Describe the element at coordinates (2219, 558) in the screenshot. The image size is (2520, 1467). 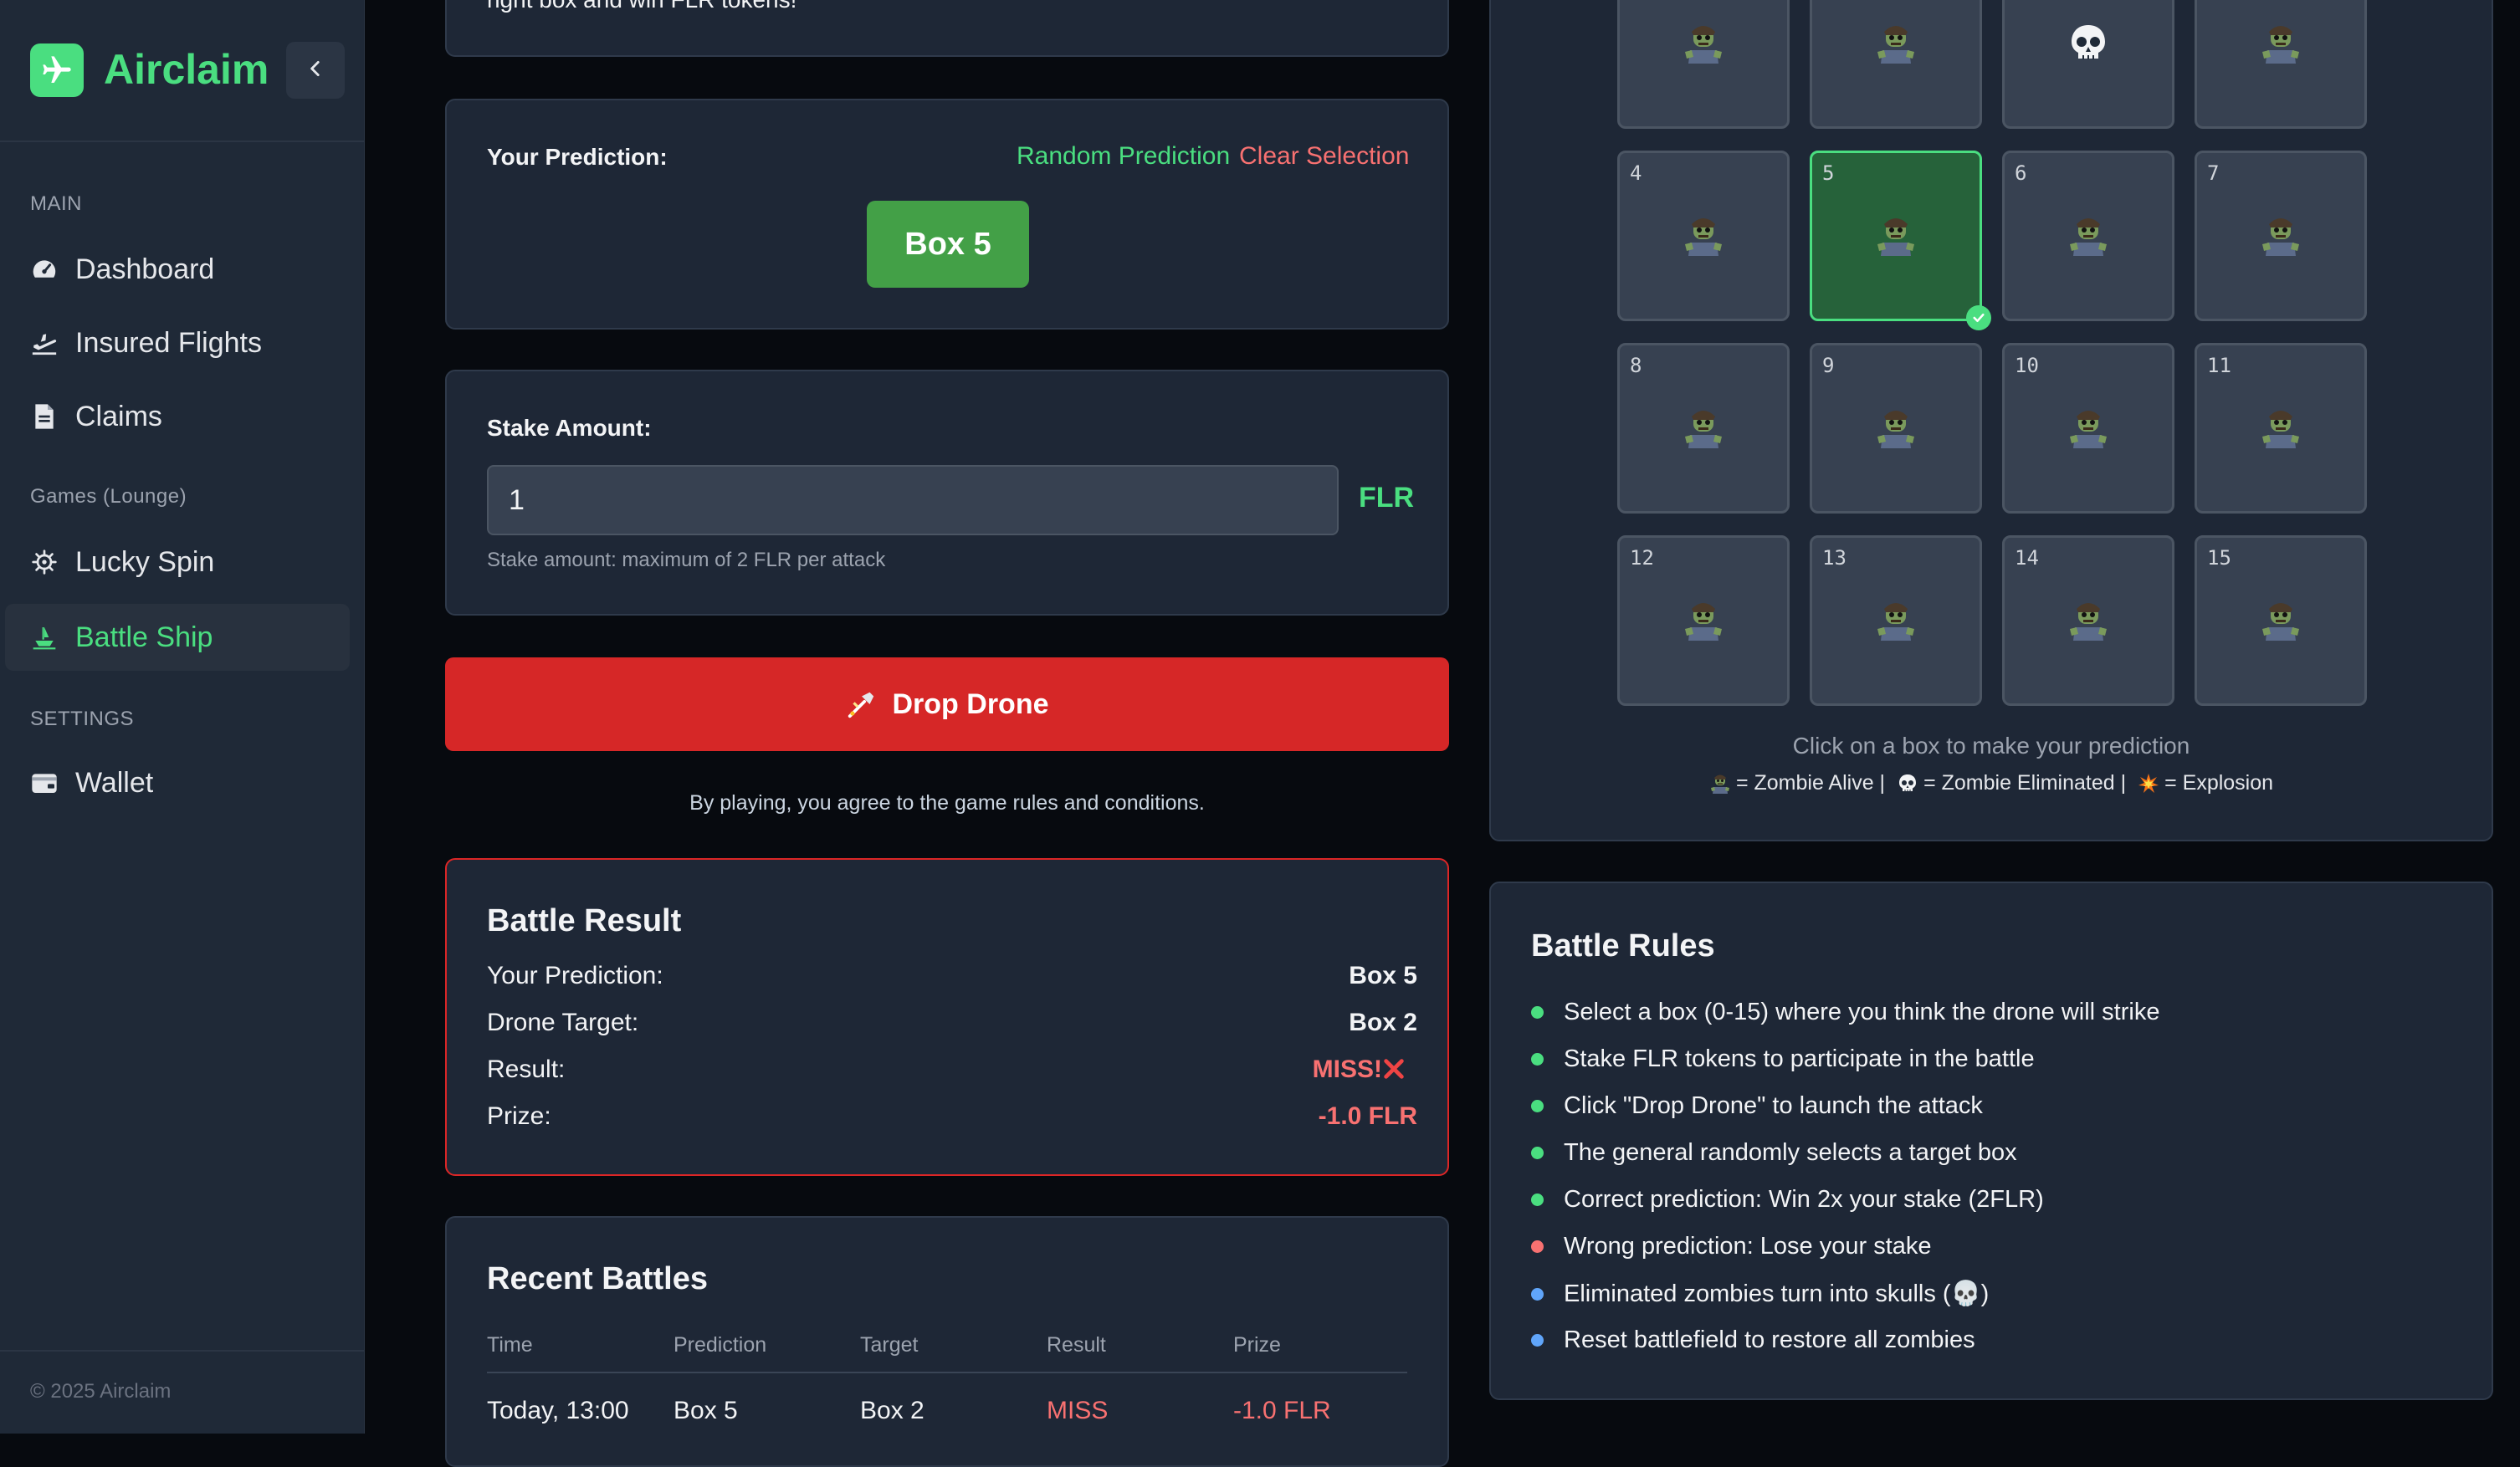
I see `cell-number: 15` at that location.